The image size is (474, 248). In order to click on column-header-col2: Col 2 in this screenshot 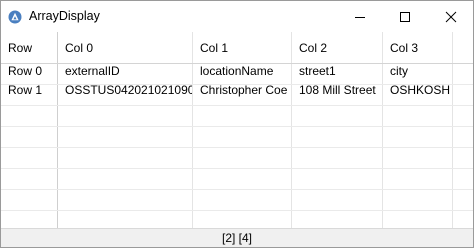, I will do `click(337, 48)`.